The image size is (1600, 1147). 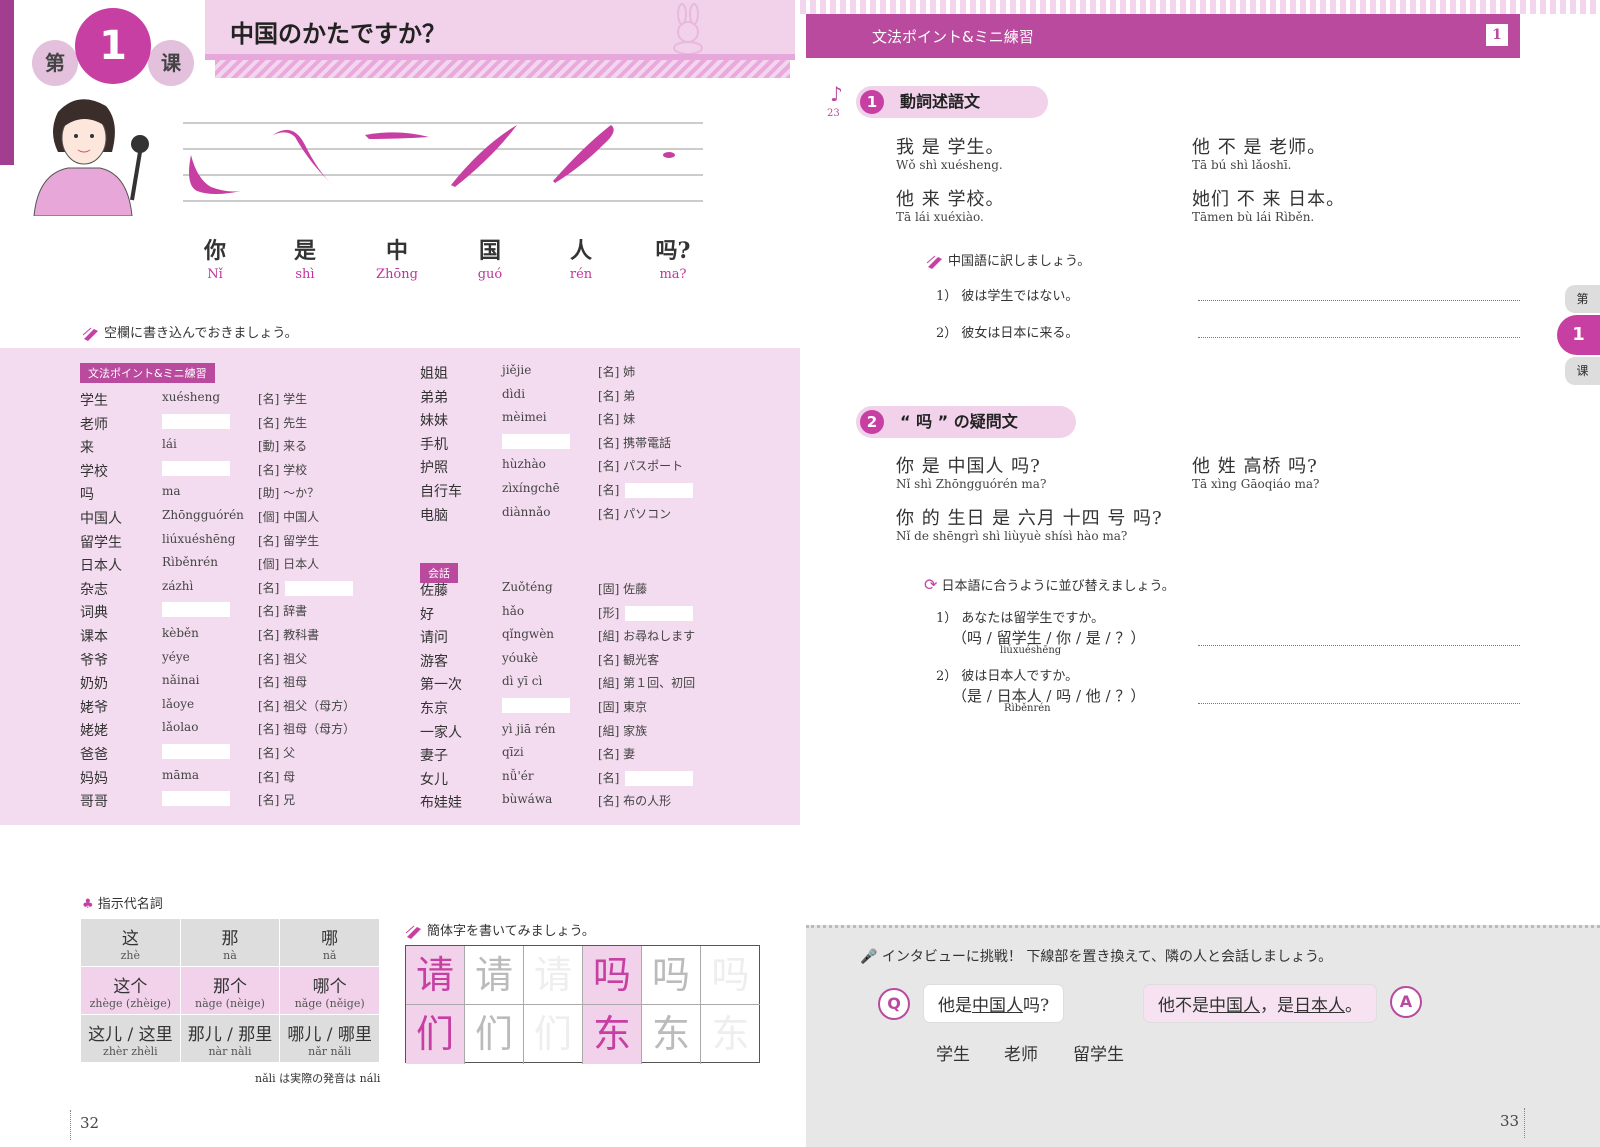 I want to click on vocab-row: 电脑 diànnǎo [名] パソコン, so click(x=580, y=516).